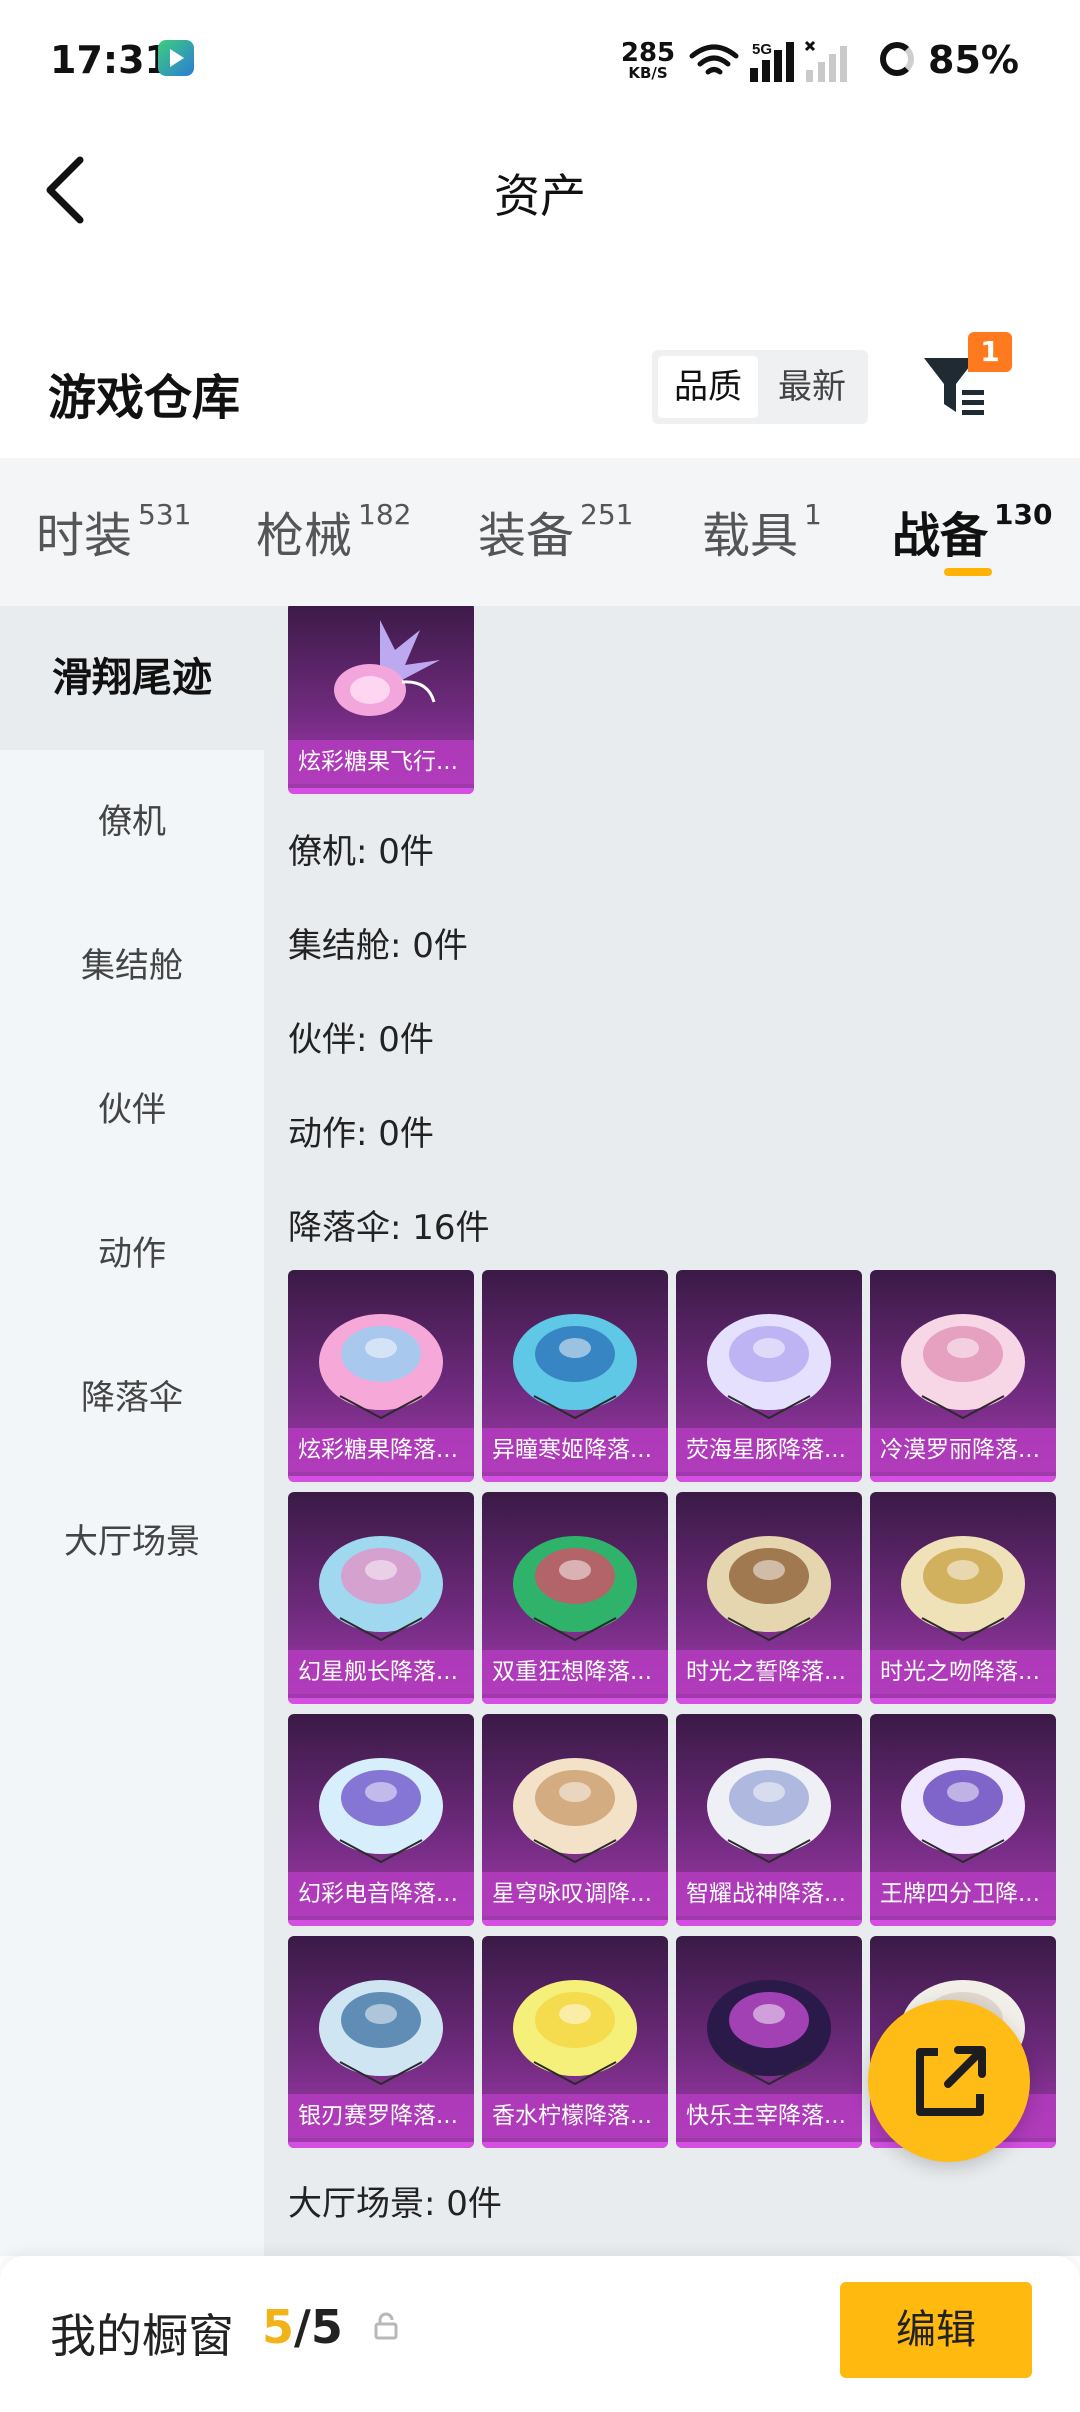  What do you see at coordinates (333, 531) in the screenshot?
I see `tab-weapons: 枪械 182` at bounding box center [333, 531].